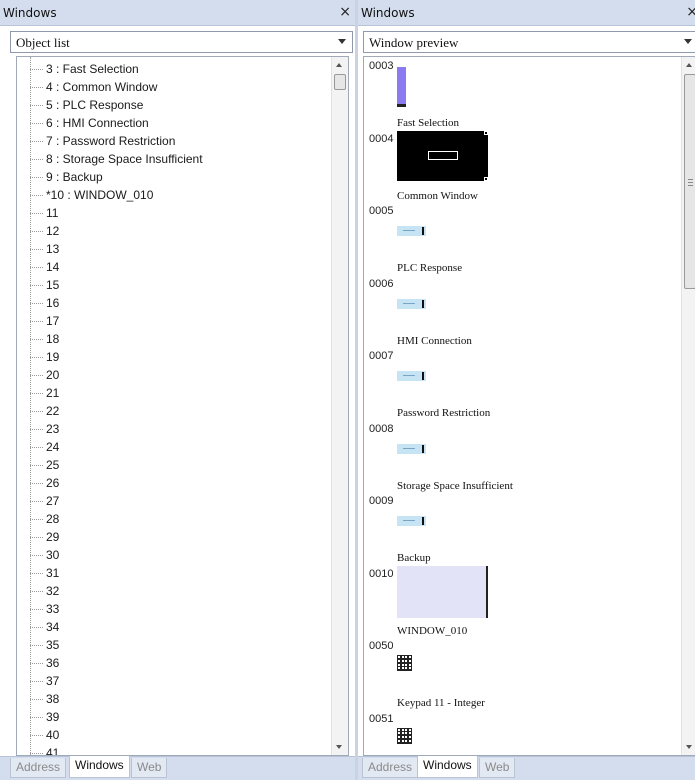 The width and height of the screenshot is (695, 780). I want to click on window-name: HMI Connection, so click(434, 340).